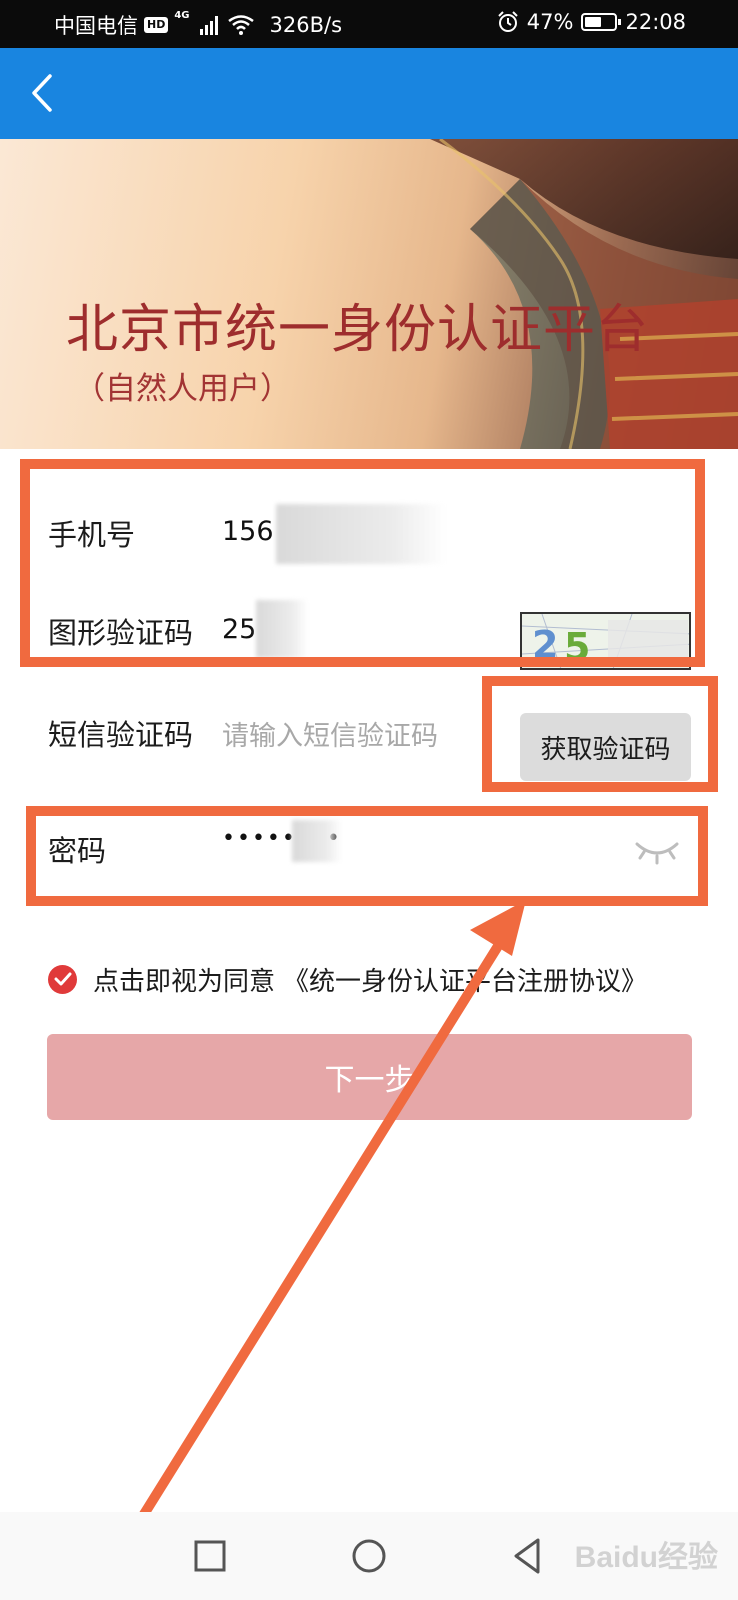 Image resolution: width=738 pixels, height=1600 pixels. I want to click on agreement-row: 点击即视为同意 《统一身份认证平台注册协议》, so click(347, 979).